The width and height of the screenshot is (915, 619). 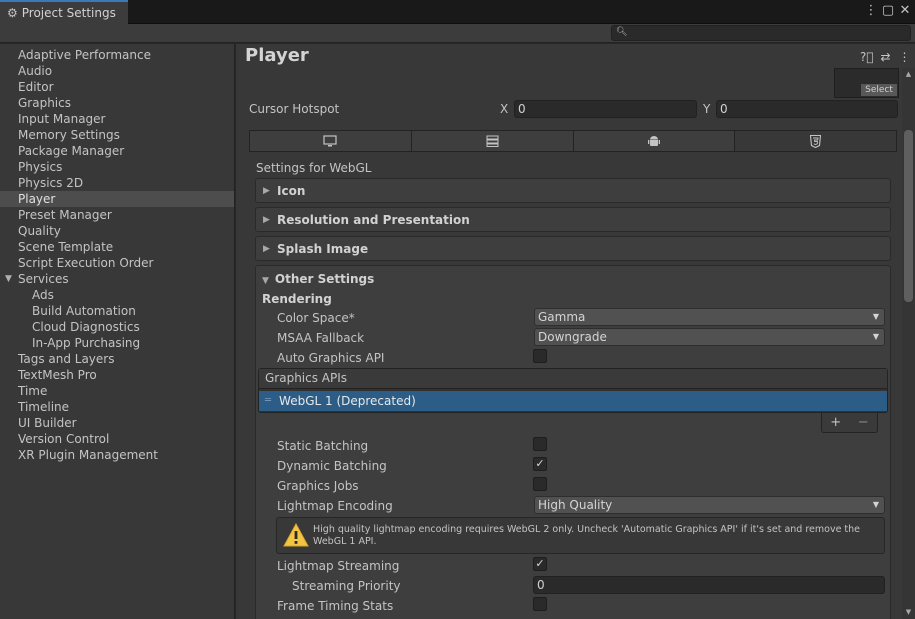 I want to click on close-icon: ✕, so click(x=905, y=10).